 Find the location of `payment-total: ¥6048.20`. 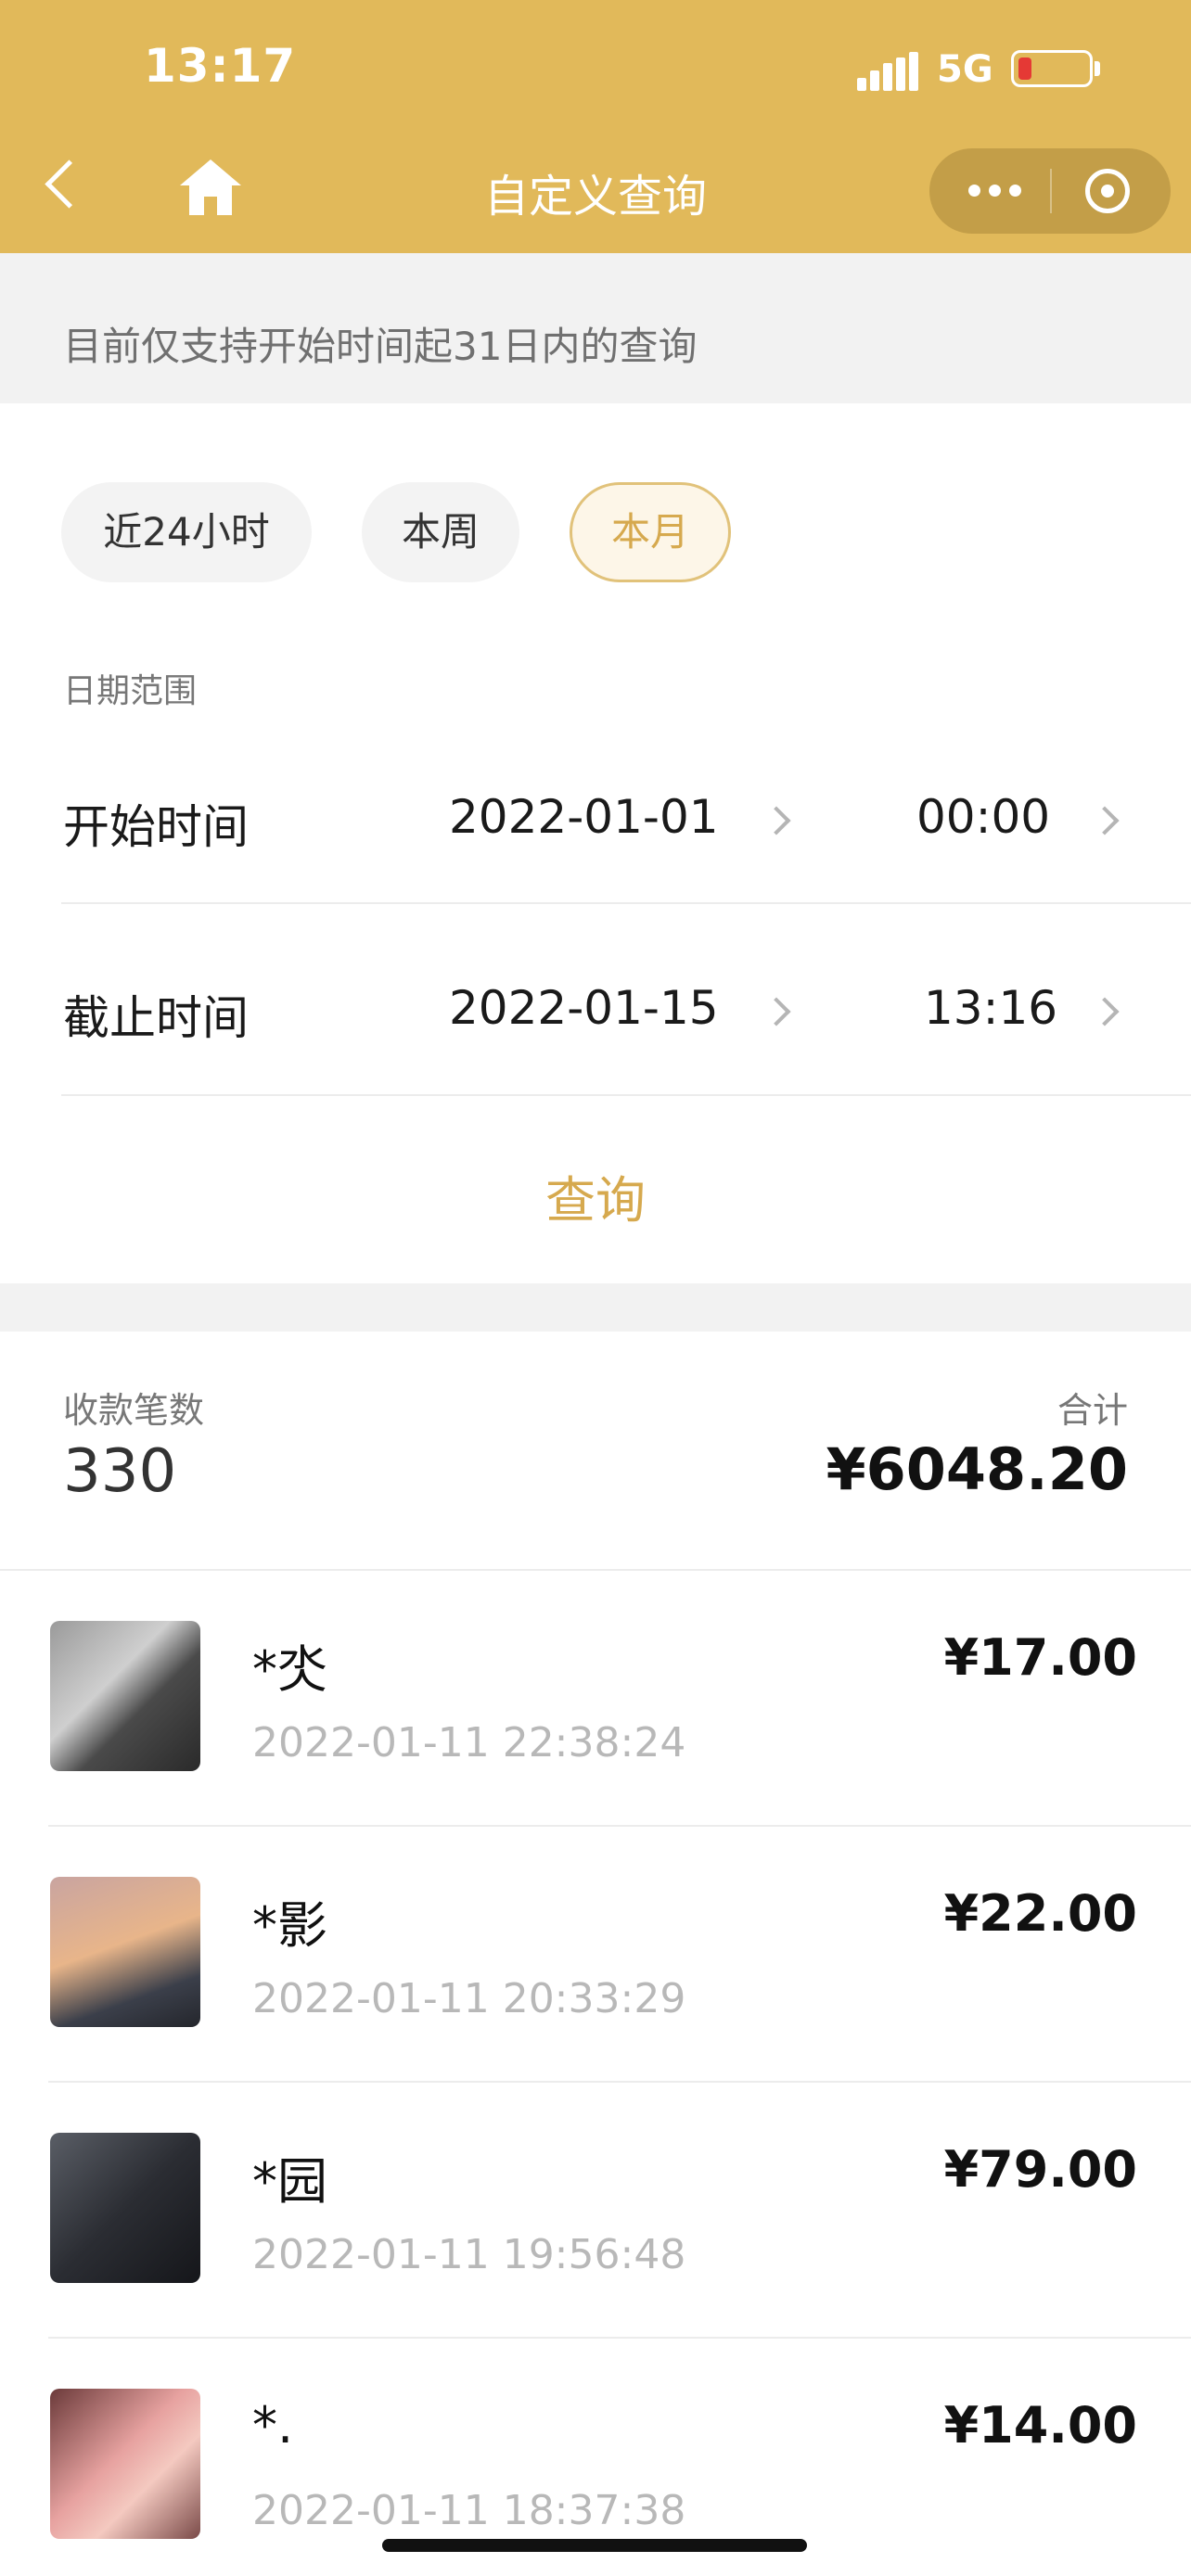

payment-total: ¥6048.20 is located at coordinates (977, 1469).